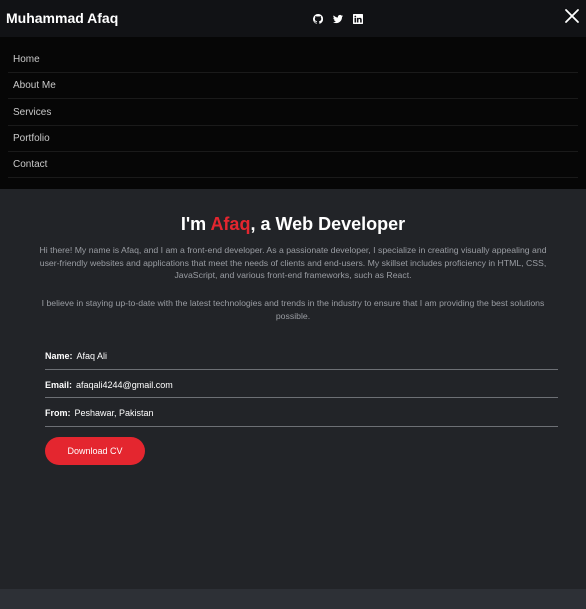  What do you see at coordinates (293, 139) in the screenshot?
I see `menu-item-portfolio: Portfolio` at bounding box center [293, 139].